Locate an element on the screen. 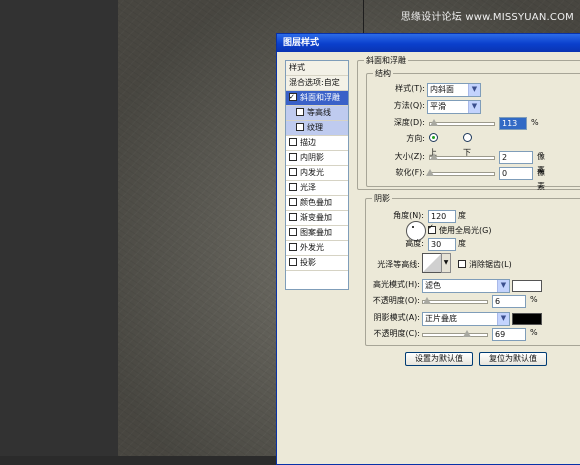 The image size is (580, 465). dialog-title: 图层样式 is located at coordinates (428, 43).